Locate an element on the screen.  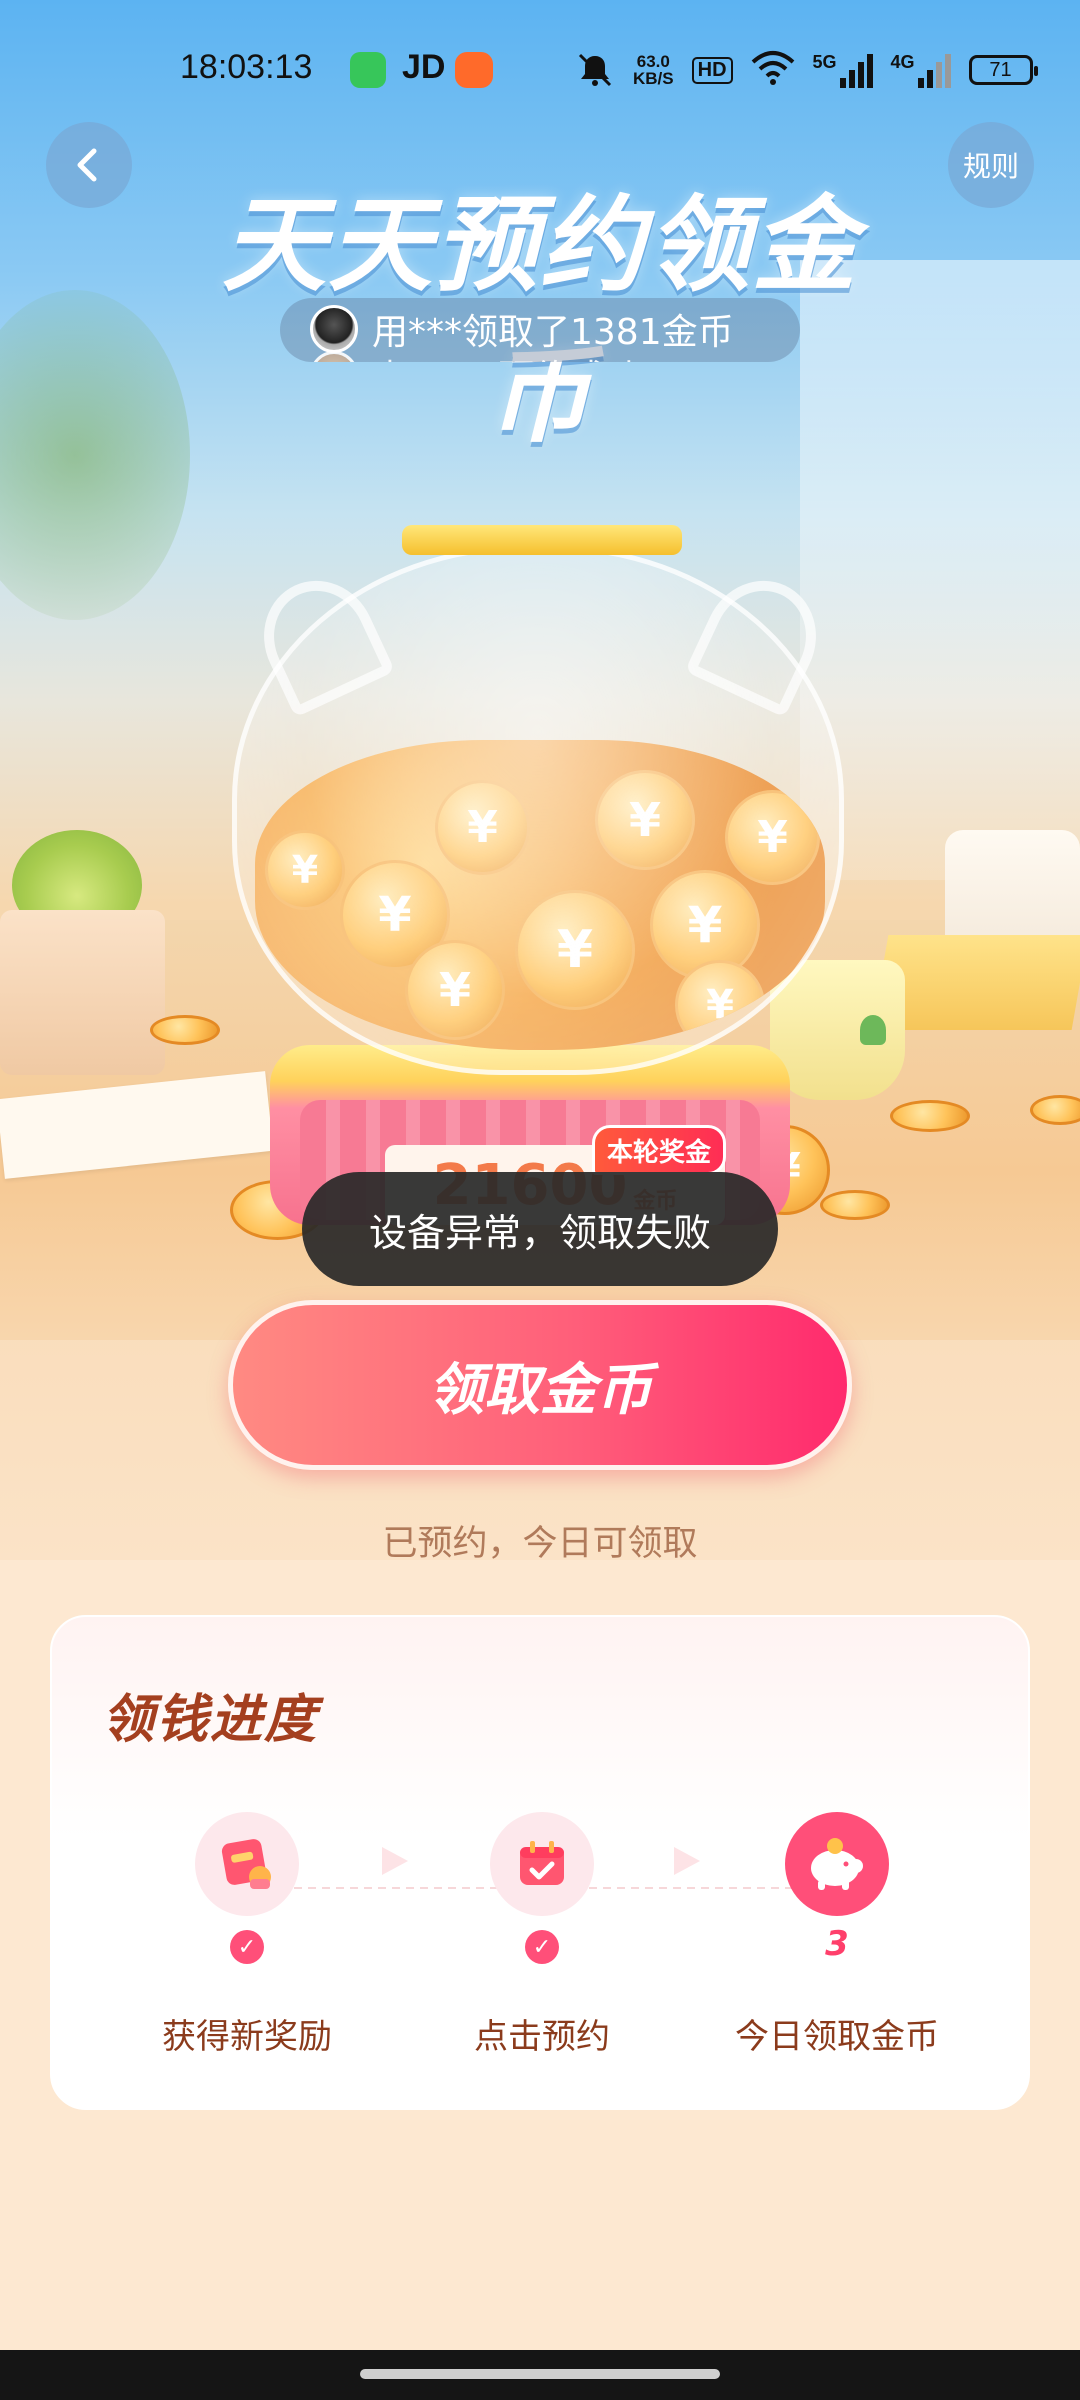
chevron-left-icon is located at coordinates (87, 165).